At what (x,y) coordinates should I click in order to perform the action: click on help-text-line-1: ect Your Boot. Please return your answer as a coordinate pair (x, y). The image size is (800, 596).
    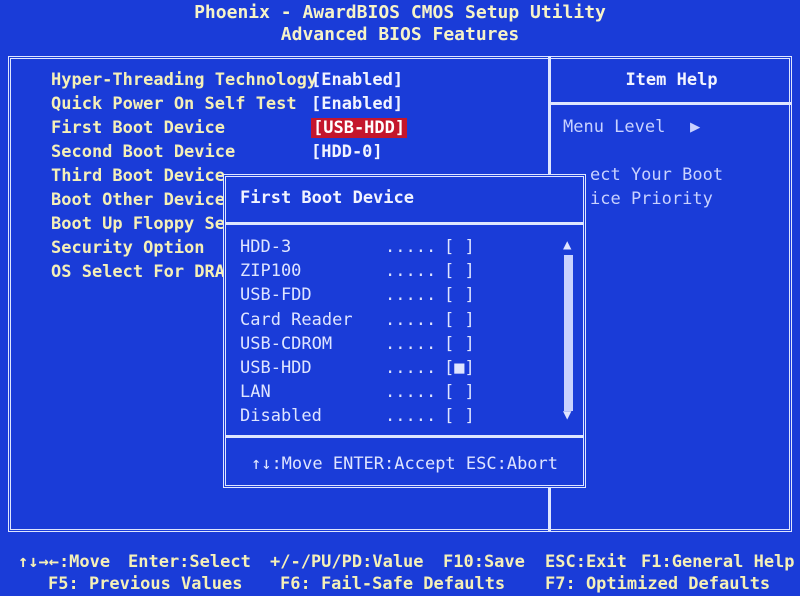
    Looking at the image, I should click on (657, 175).